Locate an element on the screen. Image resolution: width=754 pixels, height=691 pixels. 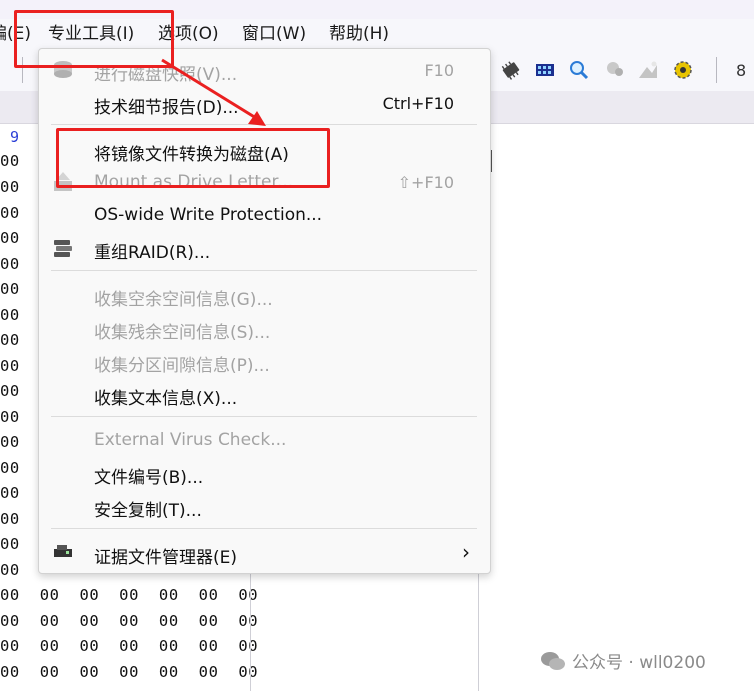
svg-text: 8 is located at coordinates (741, 70).